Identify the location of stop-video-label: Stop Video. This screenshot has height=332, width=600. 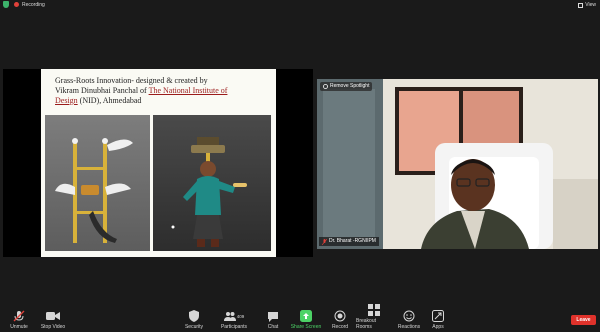
(53, 327).